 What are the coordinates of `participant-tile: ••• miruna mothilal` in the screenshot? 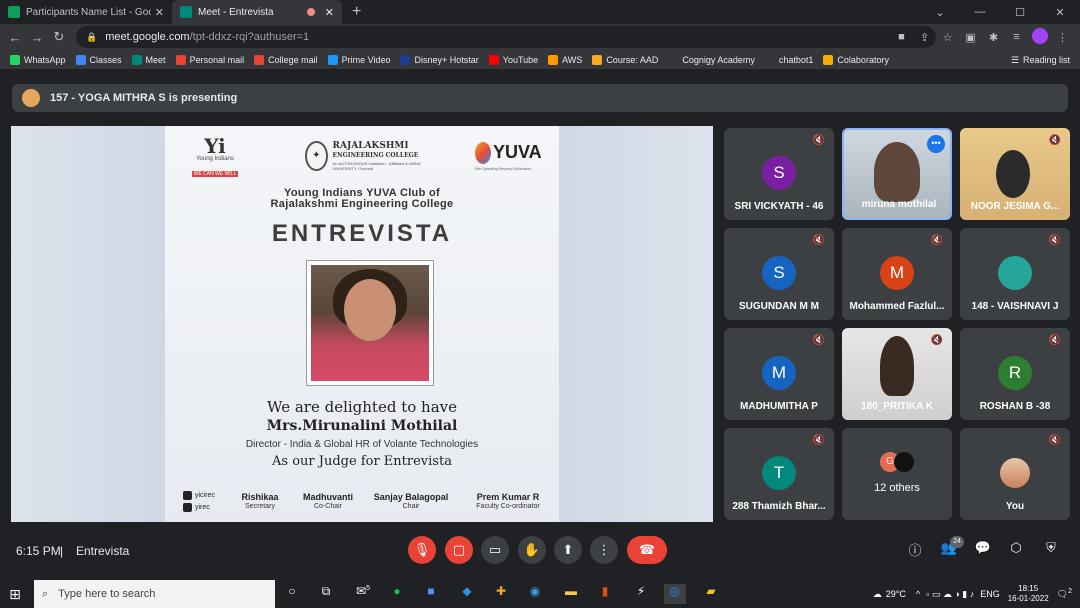 It's located at (897, 174).